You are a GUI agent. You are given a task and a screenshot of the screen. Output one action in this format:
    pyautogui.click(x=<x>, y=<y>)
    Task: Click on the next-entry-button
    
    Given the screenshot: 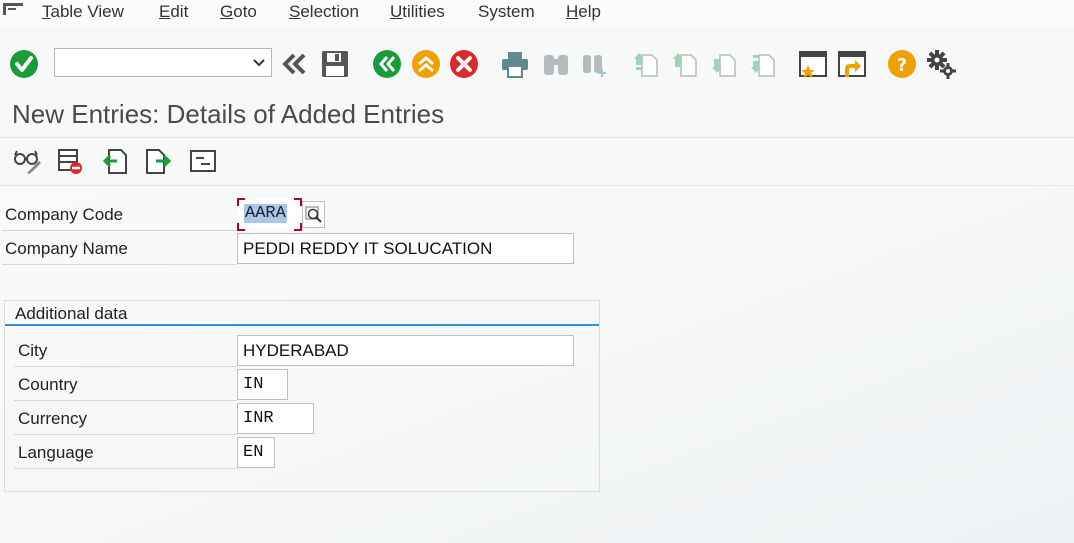 What is the action you would take?
    pyautogui.click(x=158, y=161)
    